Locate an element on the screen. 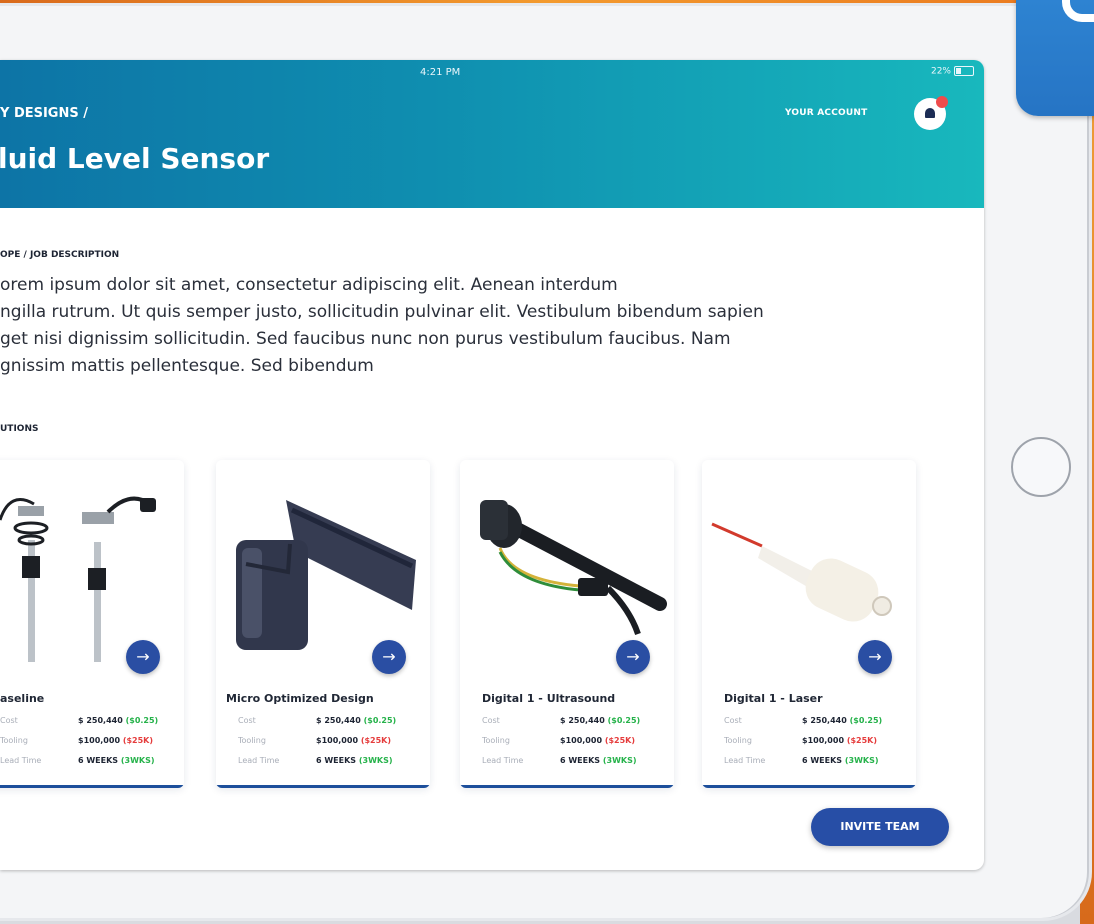 This screenshot has width=1094, height=924. status-time: 4:21 PM is located at coordinates (440, 72).